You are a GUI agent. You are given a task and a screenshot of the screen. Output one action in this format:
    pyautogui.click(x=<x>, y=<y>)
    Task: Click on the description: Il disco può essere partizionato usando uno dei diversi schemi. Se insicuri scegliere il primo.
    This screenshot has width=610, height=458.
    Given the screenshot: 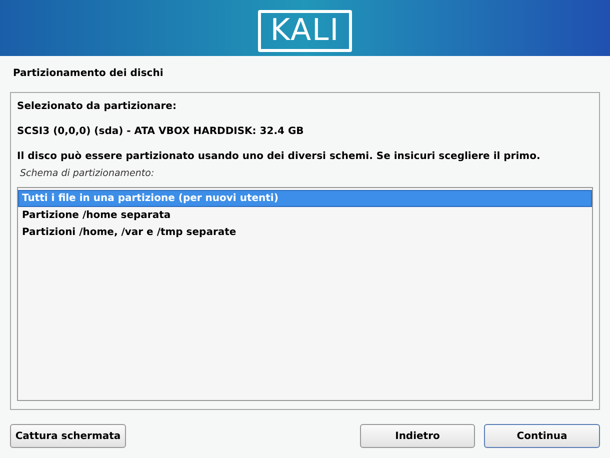 What is the action you would take?
    pyautogui.click(x=279, y=157)
    